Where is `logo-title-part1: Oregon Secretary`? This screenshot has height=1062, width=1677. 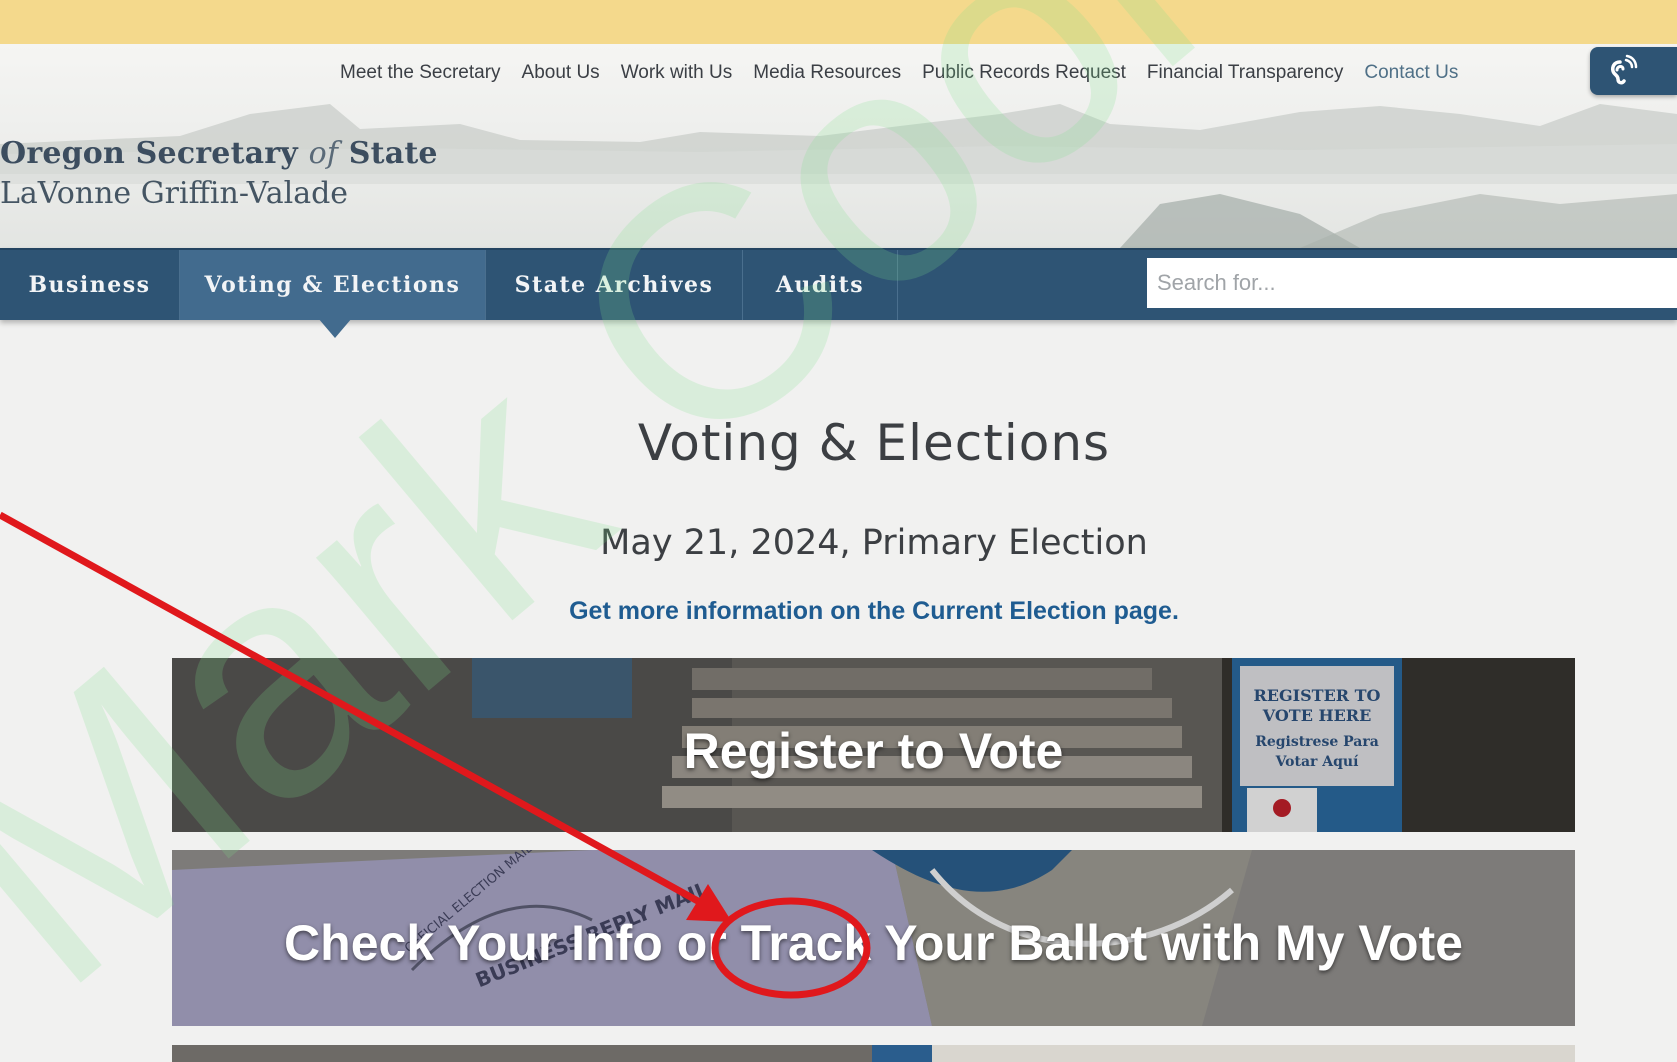
logo-title-part1: Oregon Secretary is located at coordinates (154, 153).